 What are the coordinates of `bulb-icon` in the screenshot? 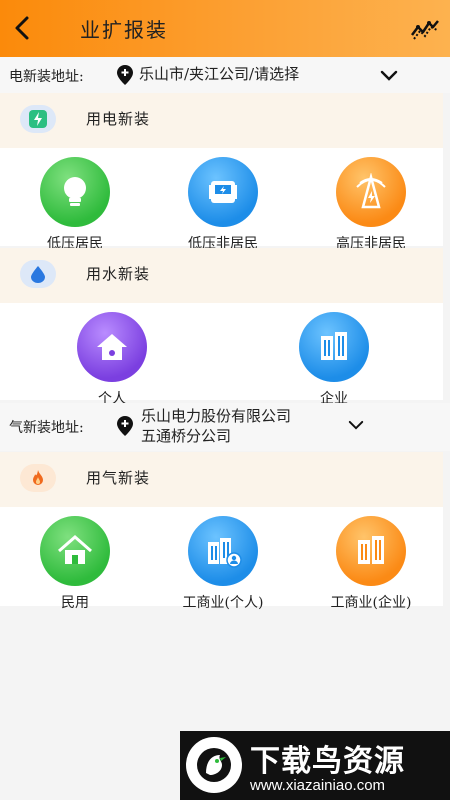 It's located at (75, 192).